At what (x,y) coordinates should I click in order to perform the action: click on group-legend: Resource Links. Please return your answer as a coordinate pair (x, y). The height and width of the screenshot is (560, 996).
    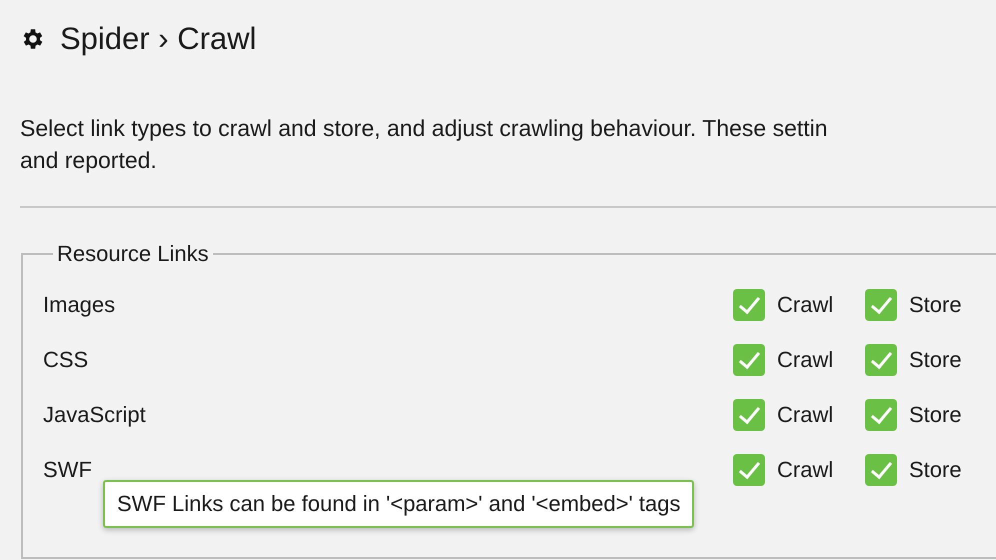
    Looking at the image, I should click on (133, 254).